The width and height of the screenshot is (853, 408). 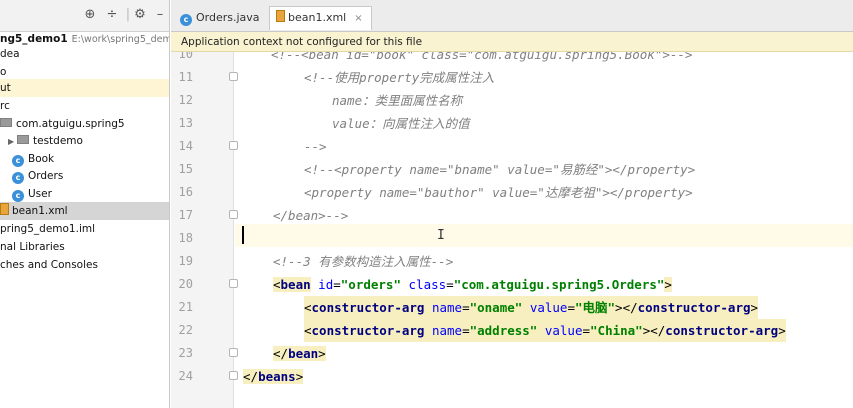 What do you see at coordinates (32, 247) in the screenshot?
I see `tree-item-label: nal Libraries` at bounding box center [32, 247].